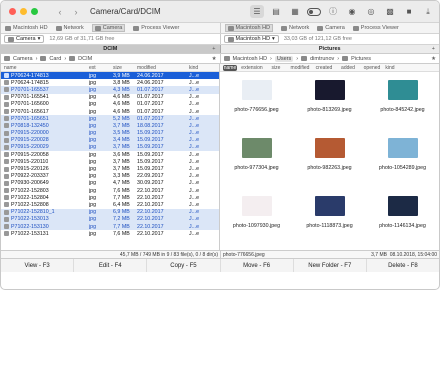 This screenshot has width=440, height=375. Describe the element at coordinates (371, 11) in the screenshot. I see `binoculars-icon: ◎` at that location.